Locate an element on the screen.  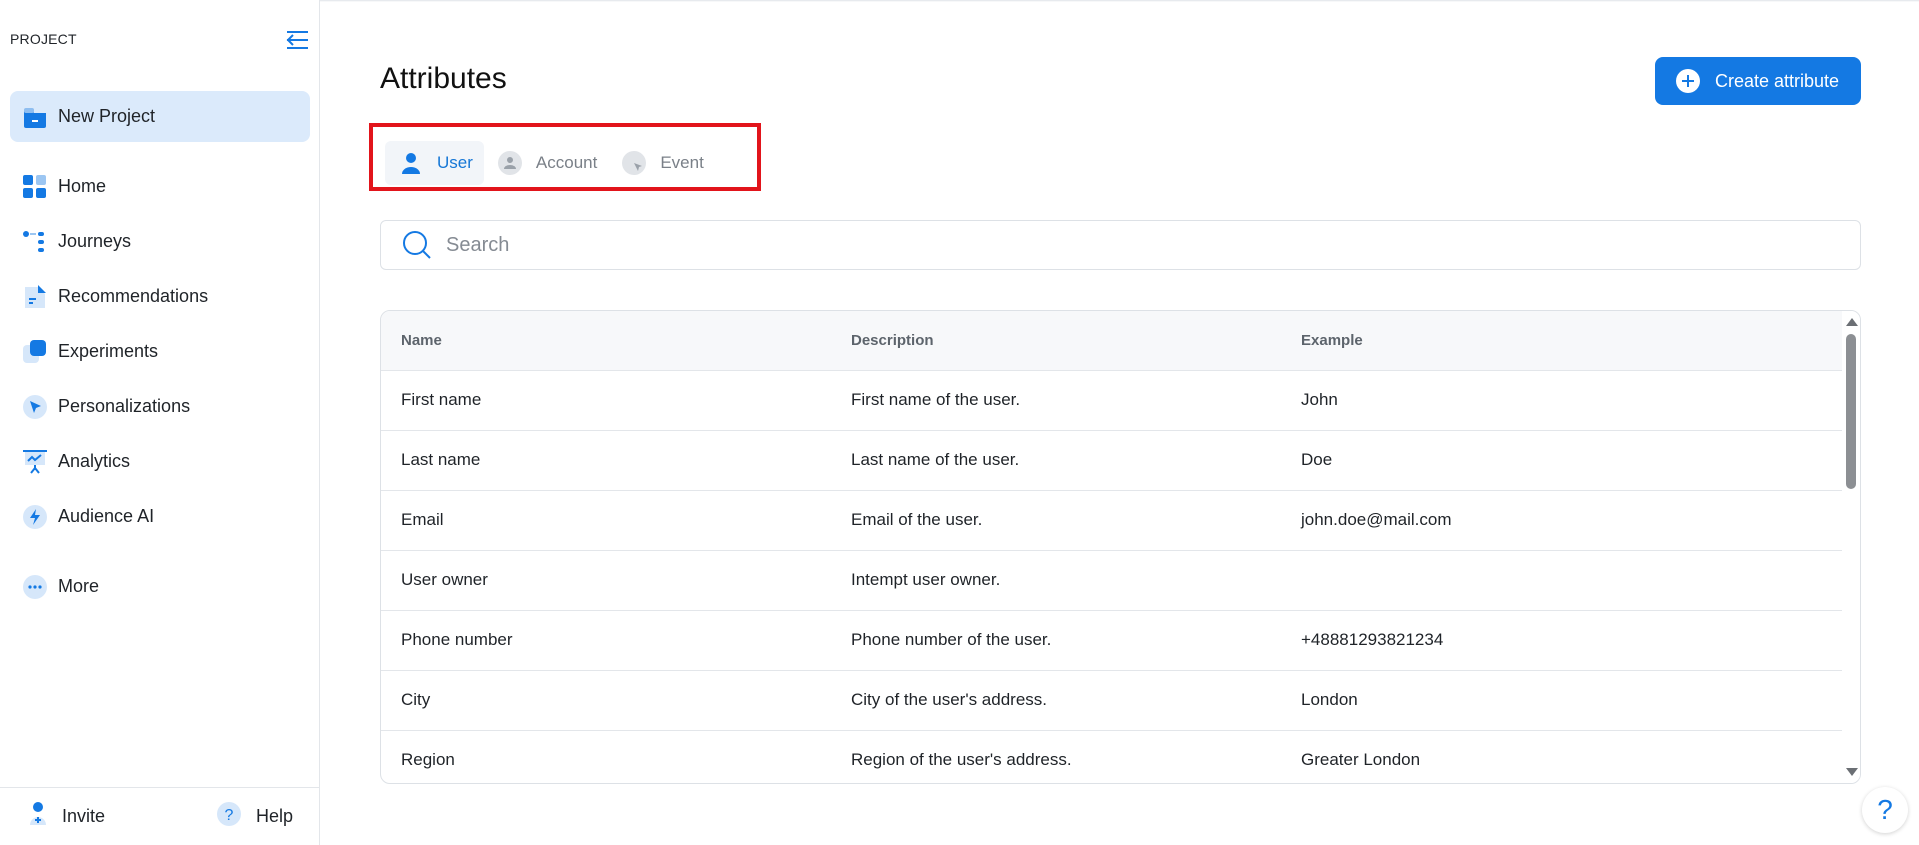
tab-label: User is located at coordinates (455, 162).